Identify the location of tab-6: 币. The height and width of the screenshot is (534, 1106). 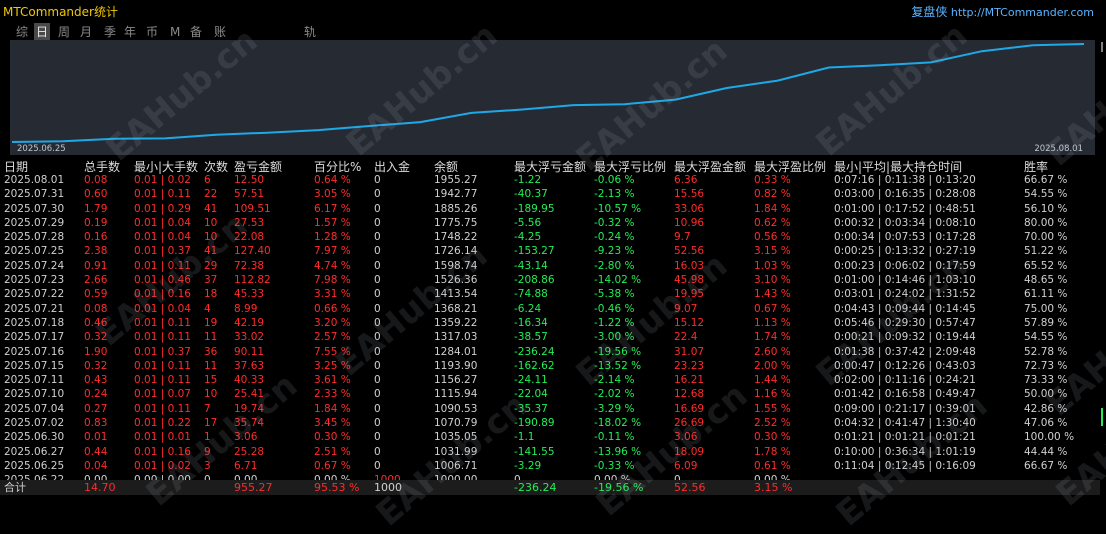
(152, 32).